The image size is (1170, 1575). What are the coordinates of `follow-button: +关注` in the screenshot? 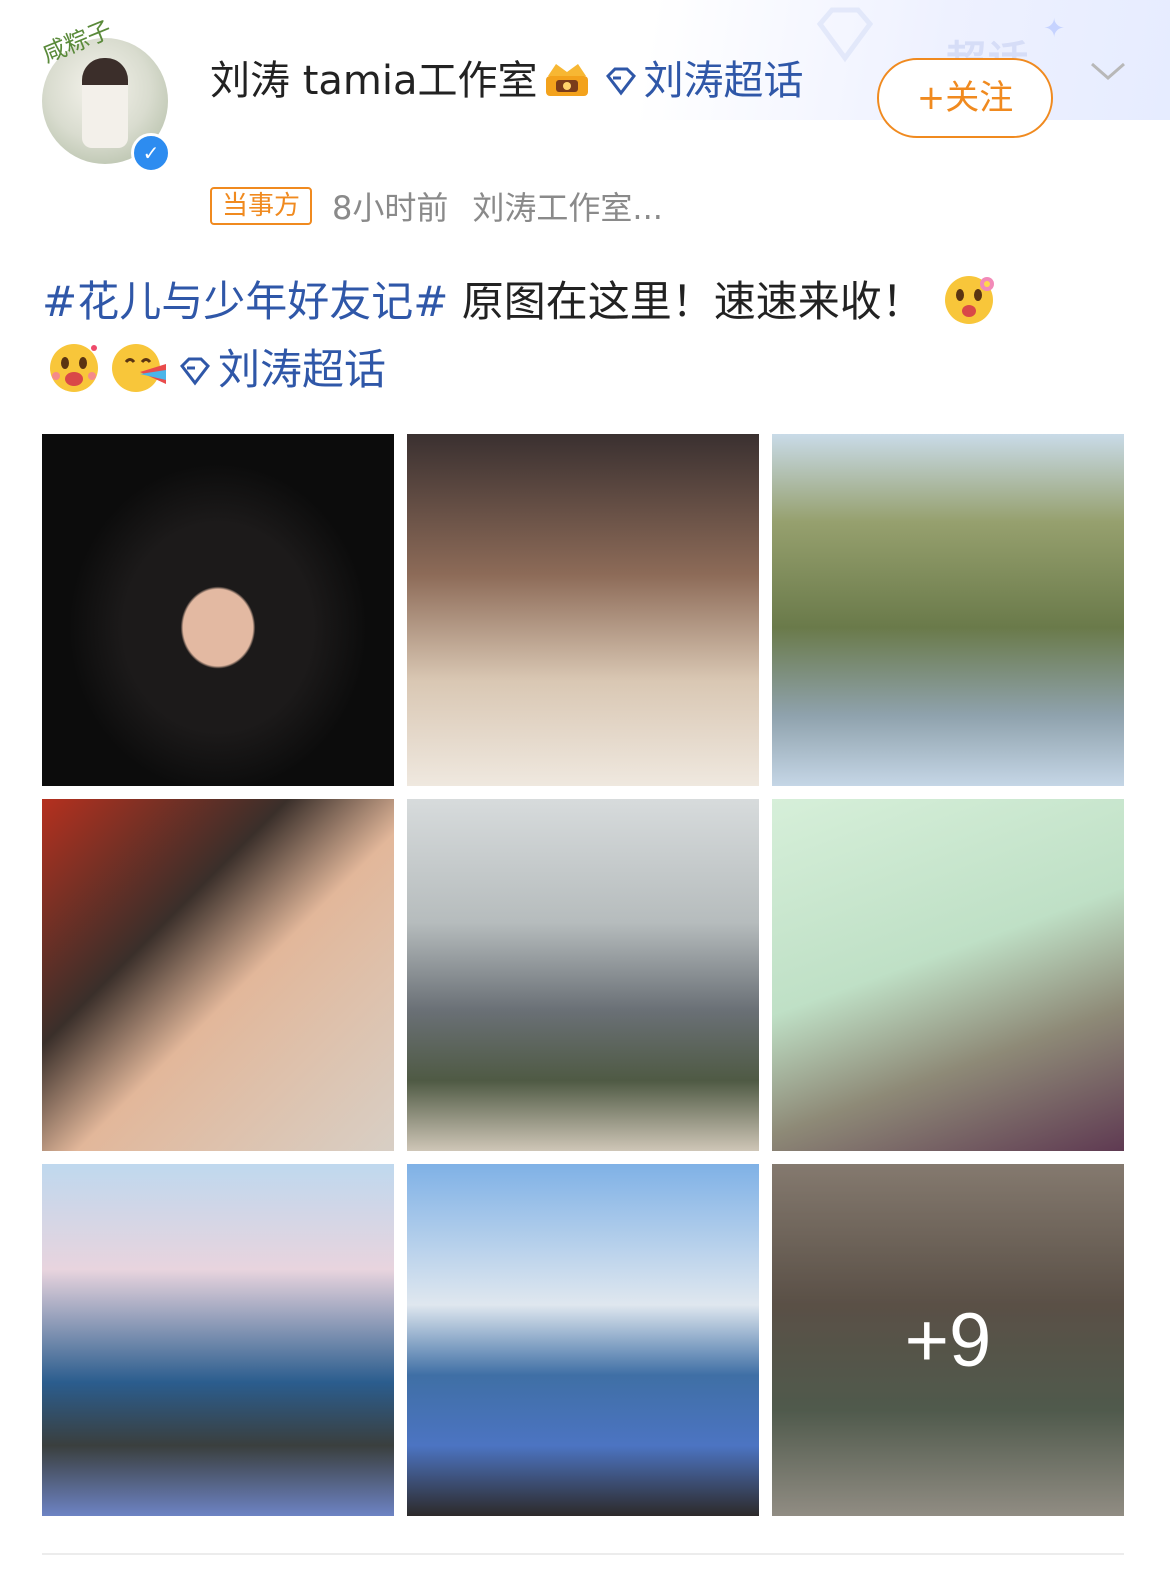 It's located at (965, 98).